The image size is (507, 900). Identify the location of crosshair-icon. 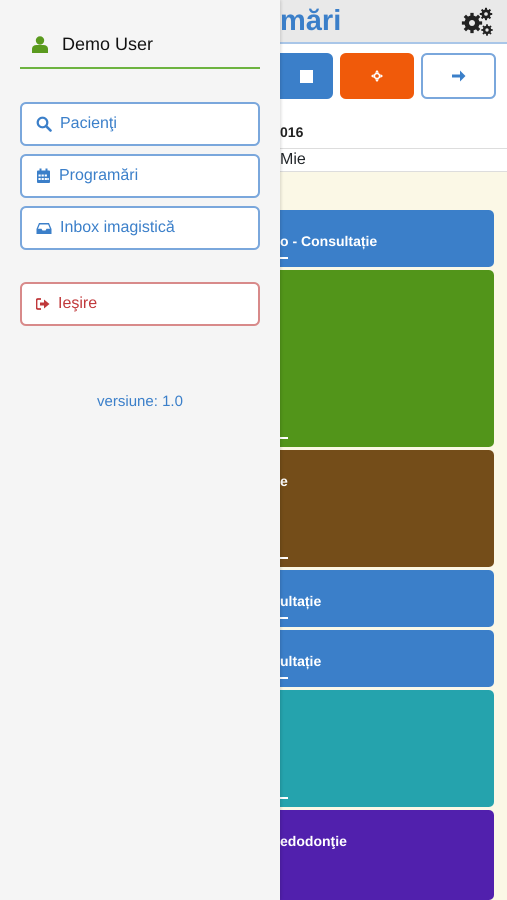
(377, 76).